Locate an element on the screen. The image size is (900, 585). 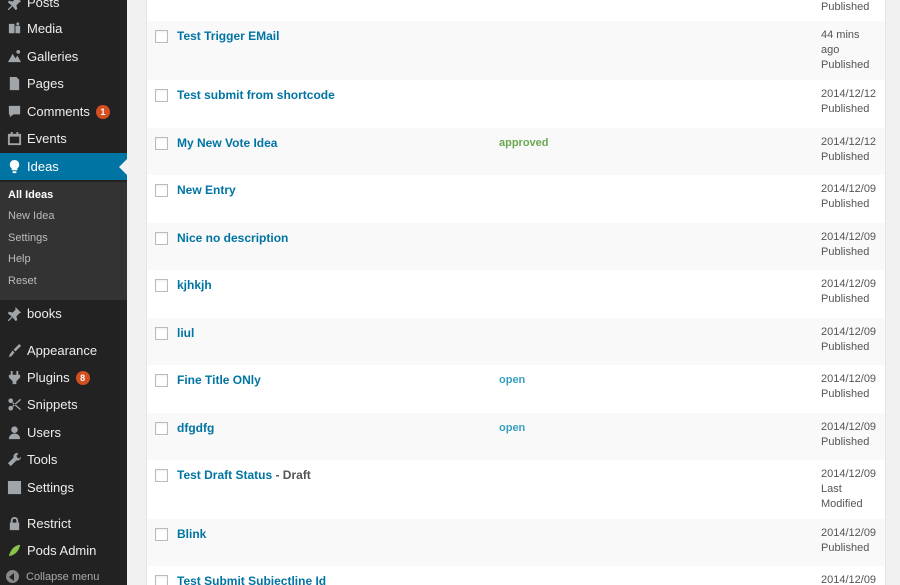
collapse-menu-button: Collapse menu is located at coordinates (52, 576).